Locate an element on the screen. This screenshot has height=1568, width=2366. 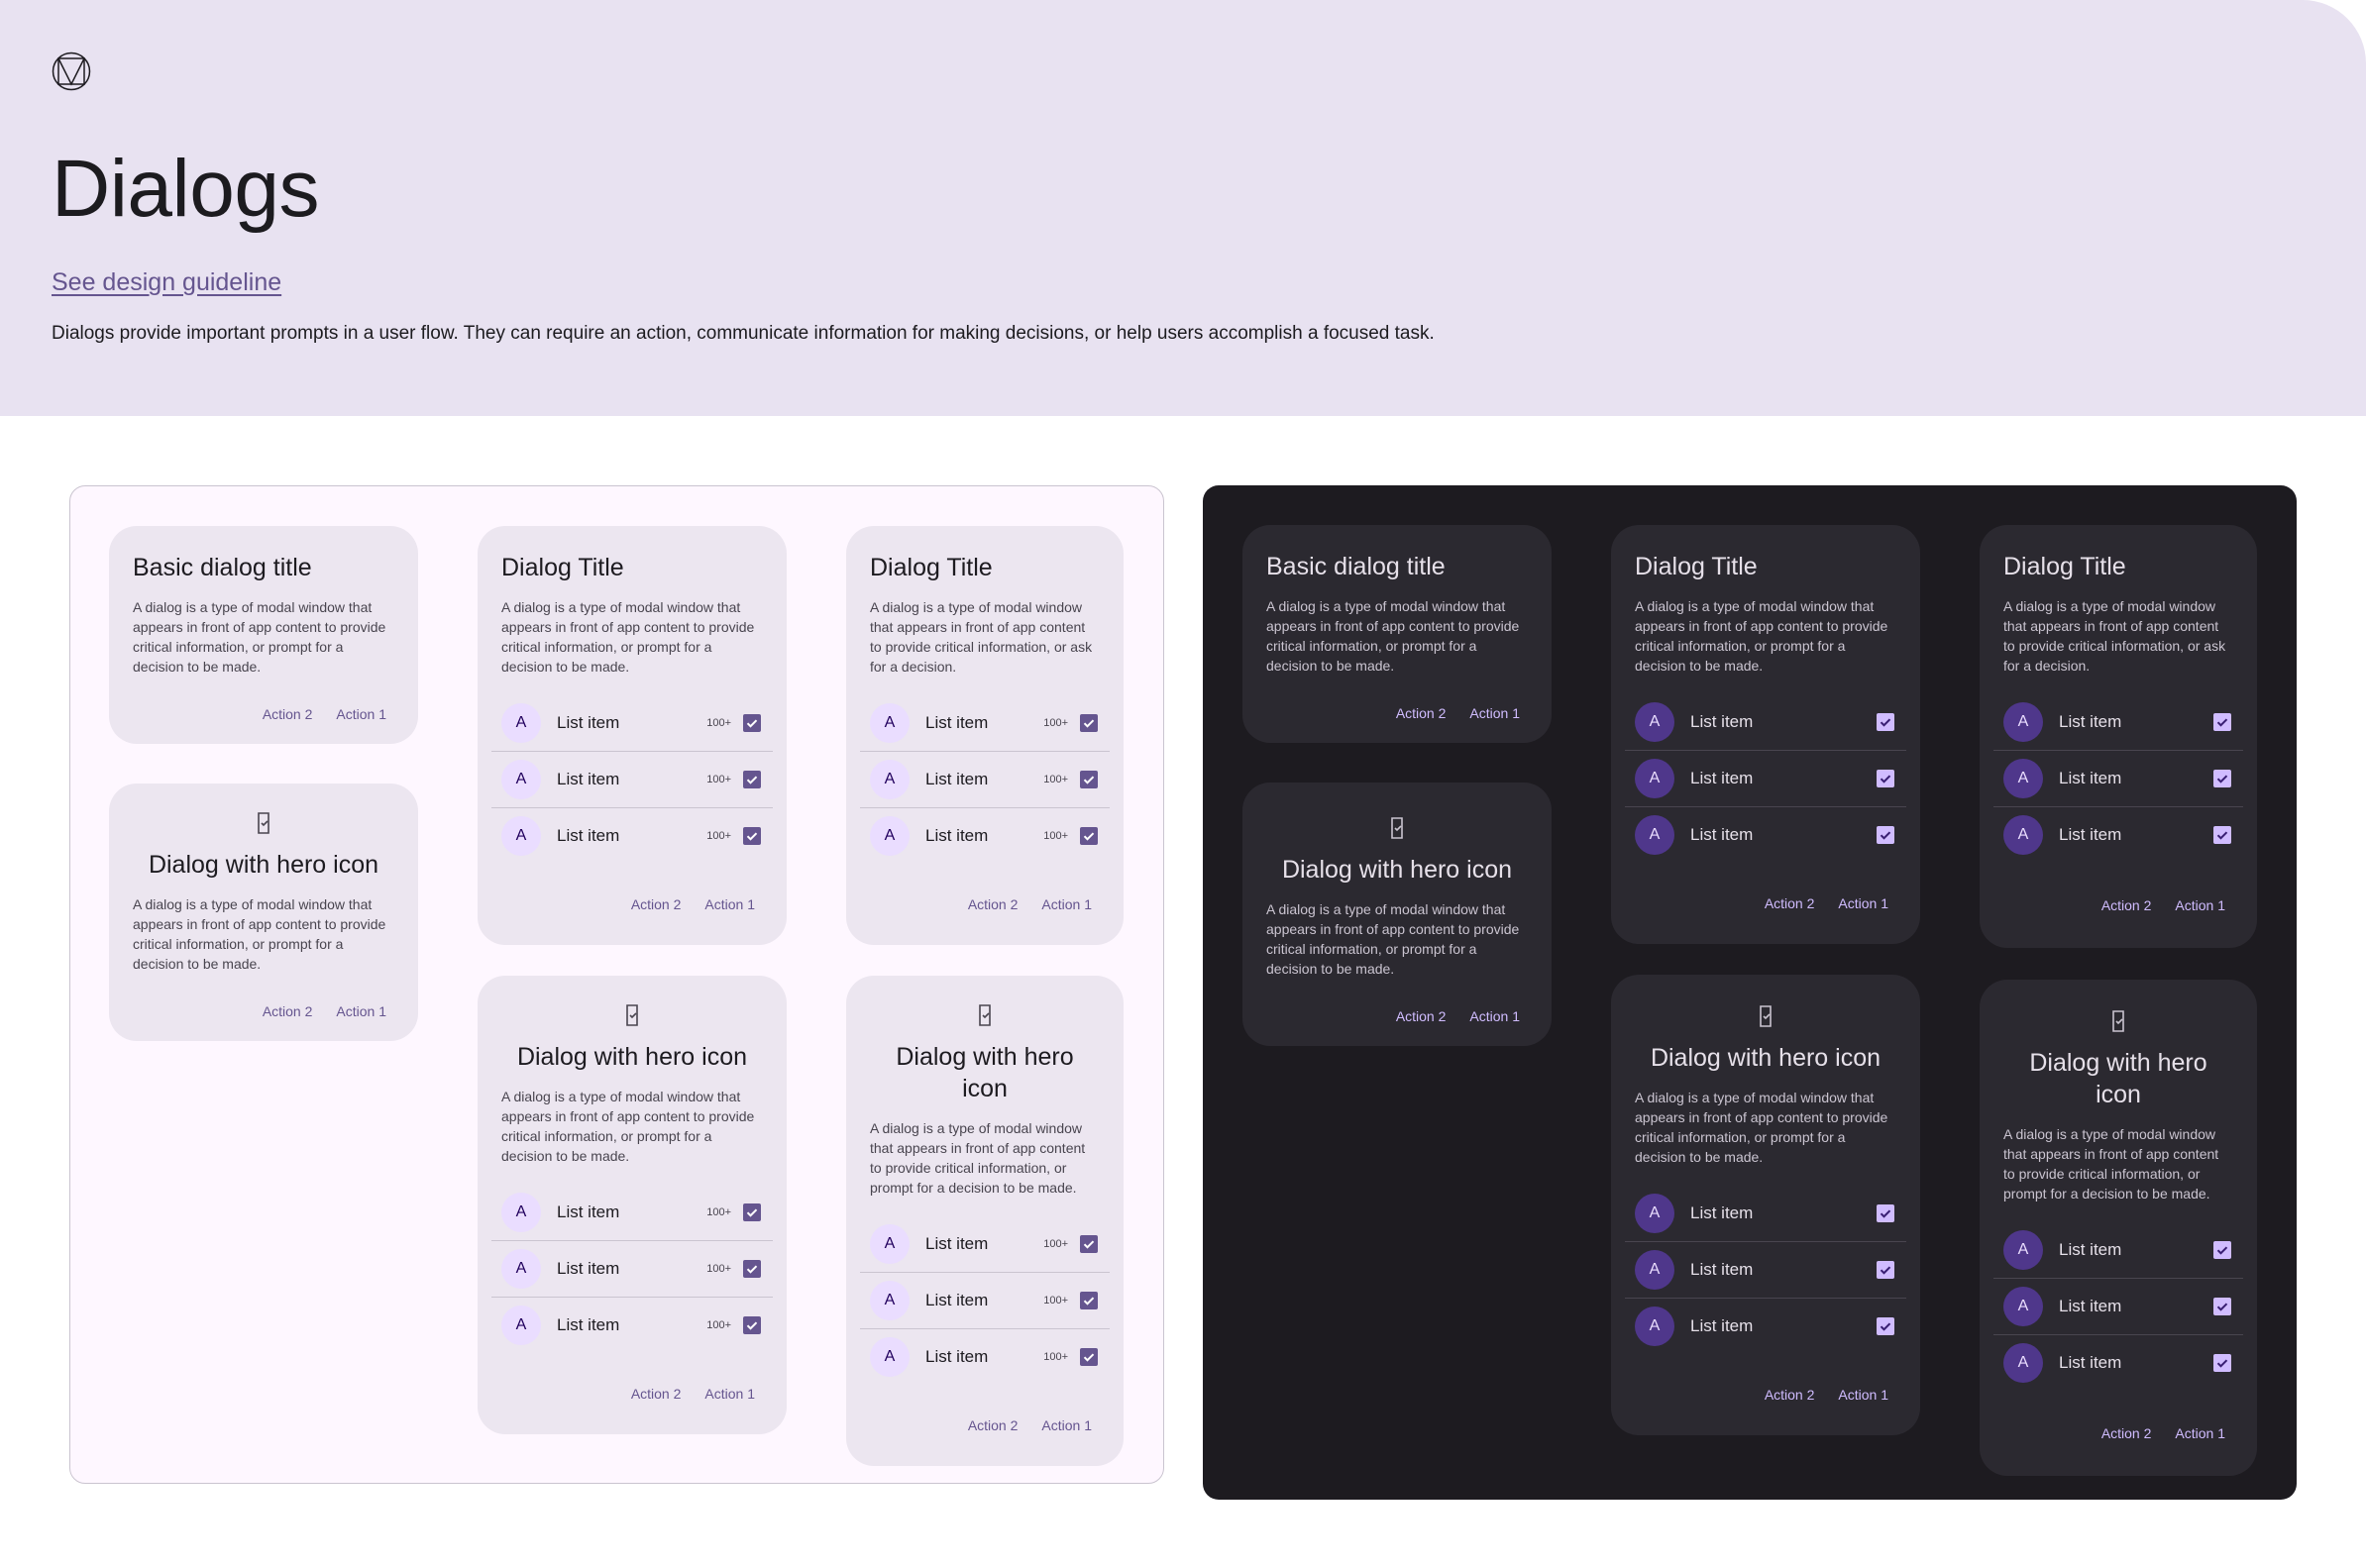
dialog-list: A List item A List item A List item is located at coordinates (1765, 778).